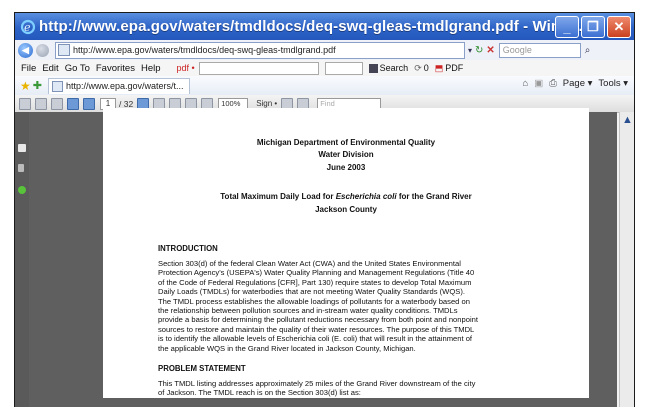 This screenshot has width=647, height=407. What do you see at coordinates (426, 68) in the screenshot?
I see `counter-value: 0` at bounding box center [426, 68].